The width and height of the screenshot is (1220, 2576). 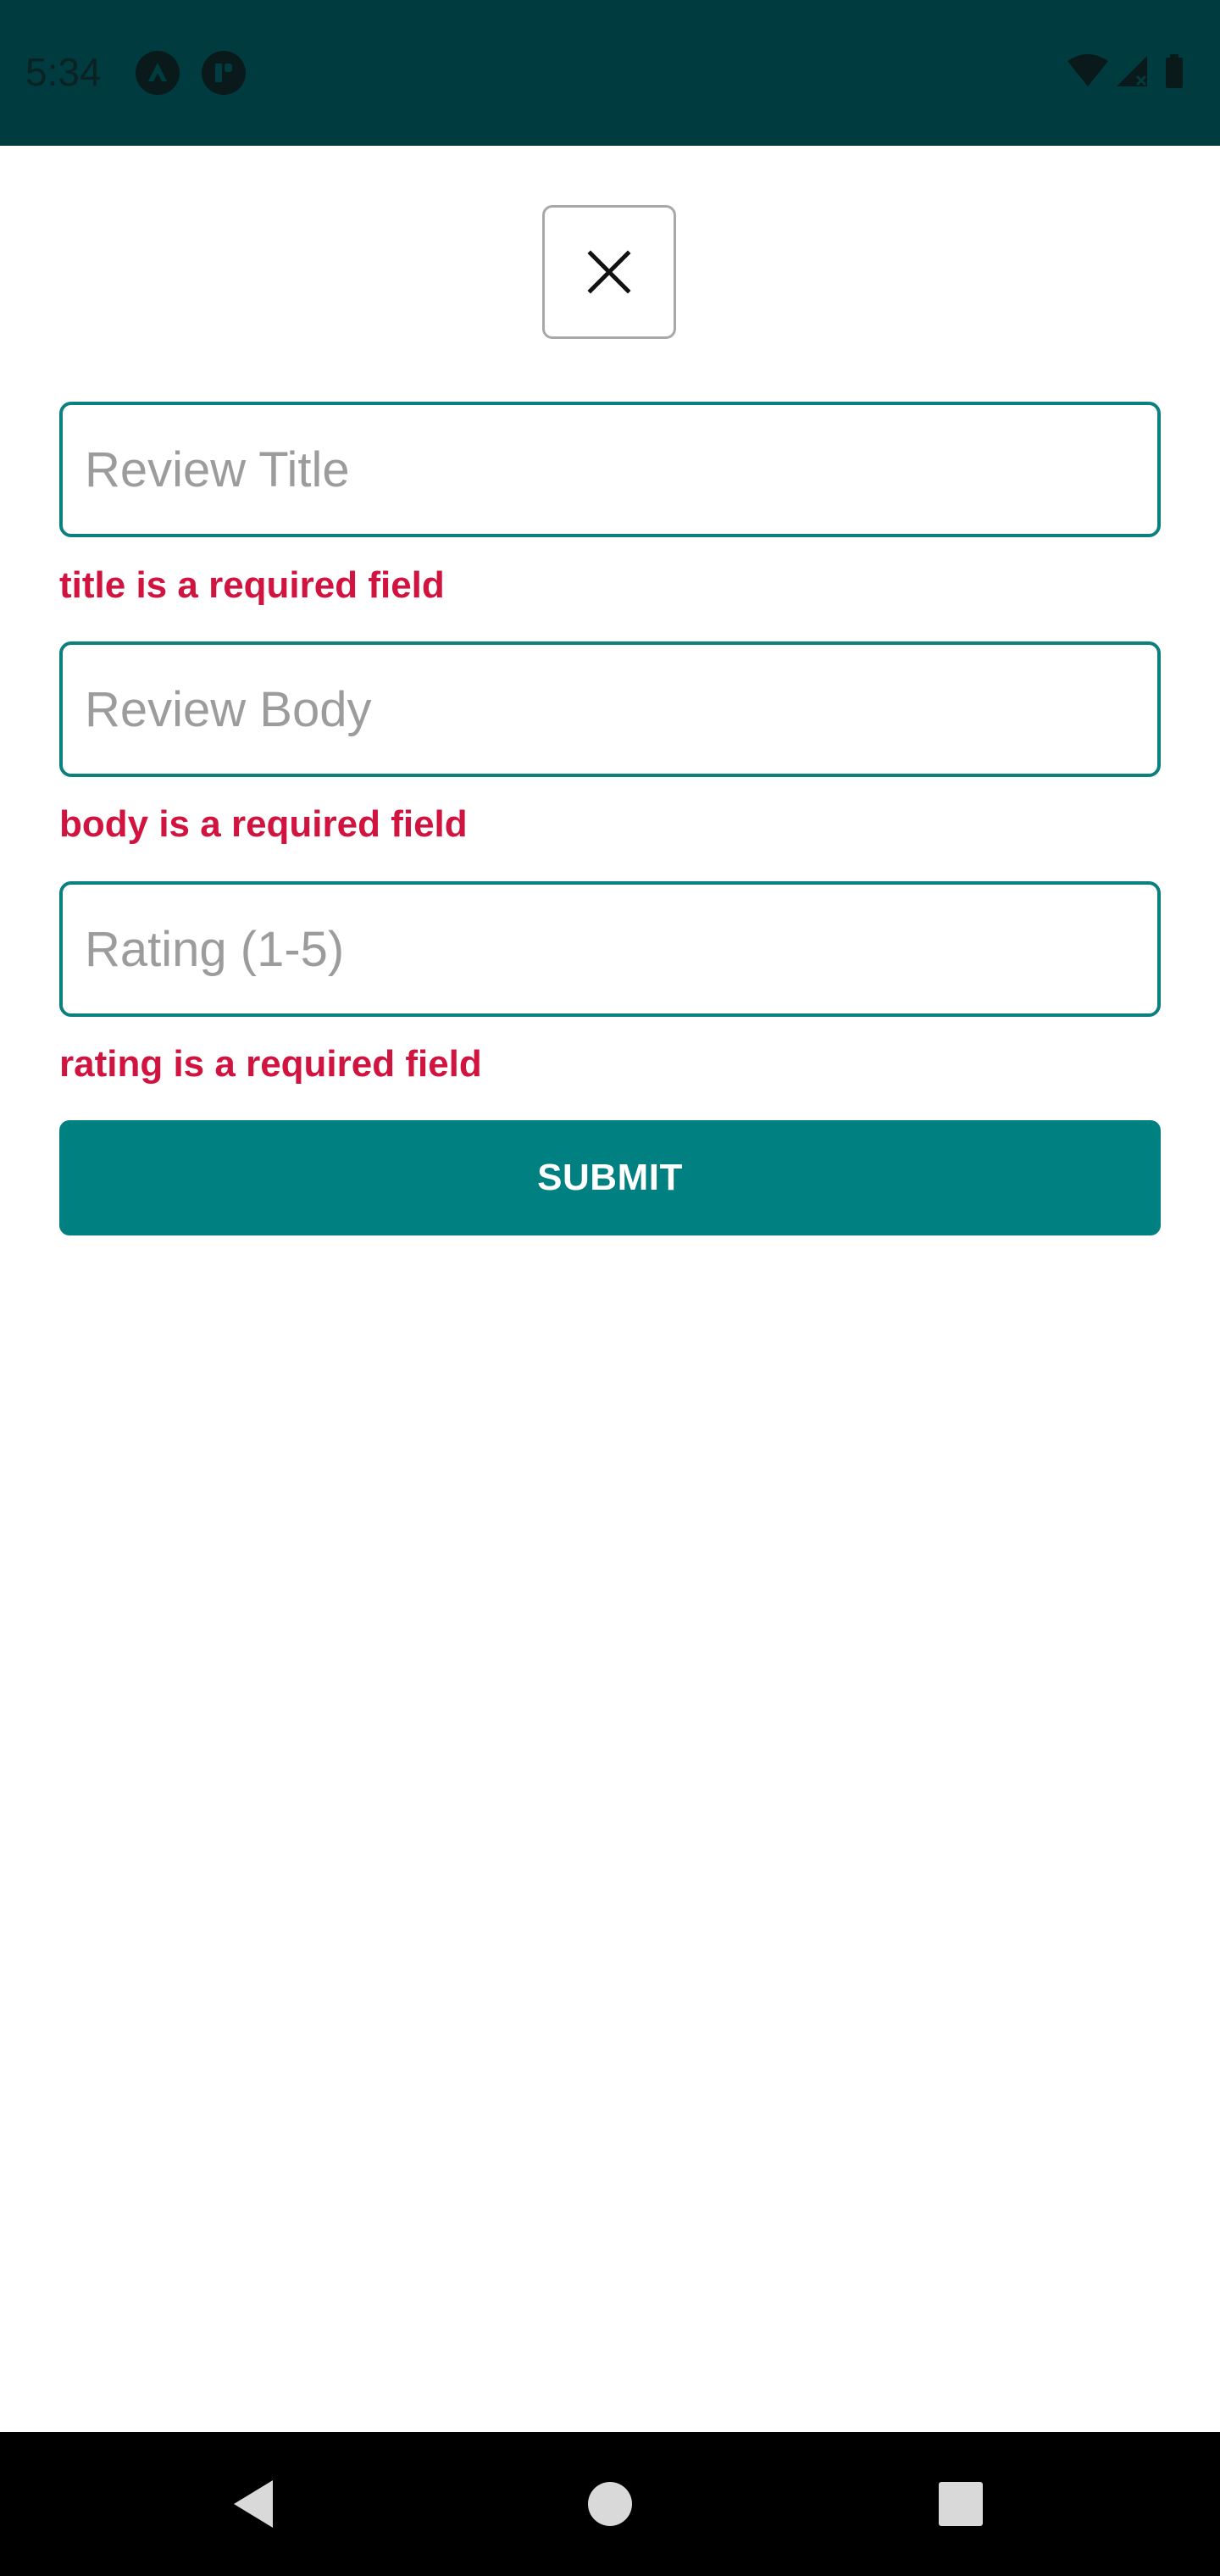 What do you see at coordinates (1088, 70) in the screenshot?
I see `wifi-icon` at bounding box center [1088, 70].